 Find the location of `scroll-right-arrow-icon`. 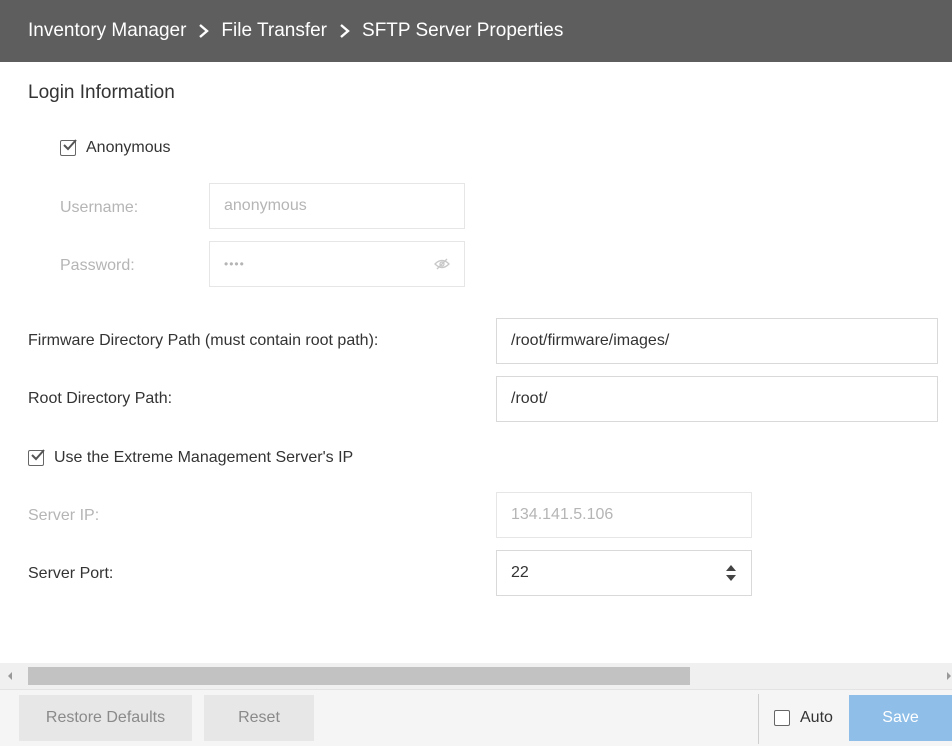

scroll-right-arrow-icon is located at coordinates (949, 676).